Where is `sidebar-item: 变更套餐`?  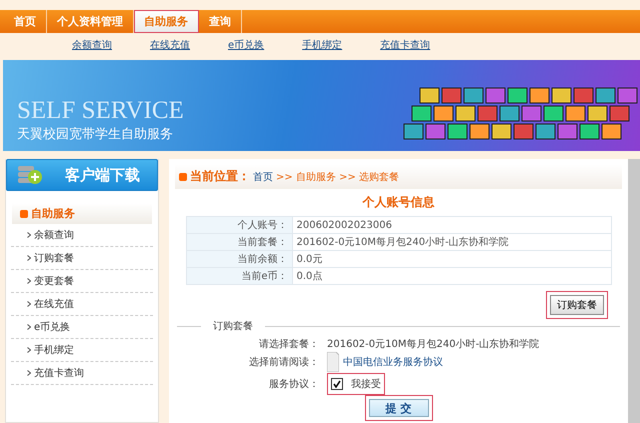
sidebar-item: 变更套餐 is located at coordinates (82, 281).